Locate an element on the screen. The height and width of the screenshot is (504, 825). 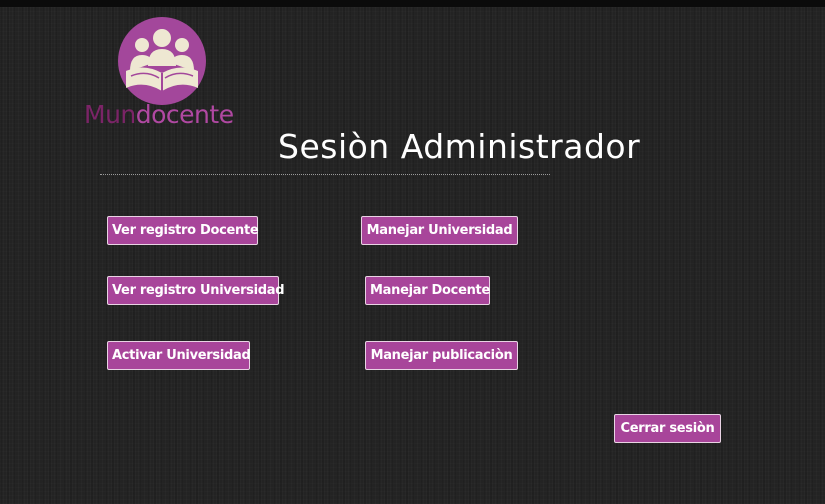
top-bar is located at coordinates (412, 3).